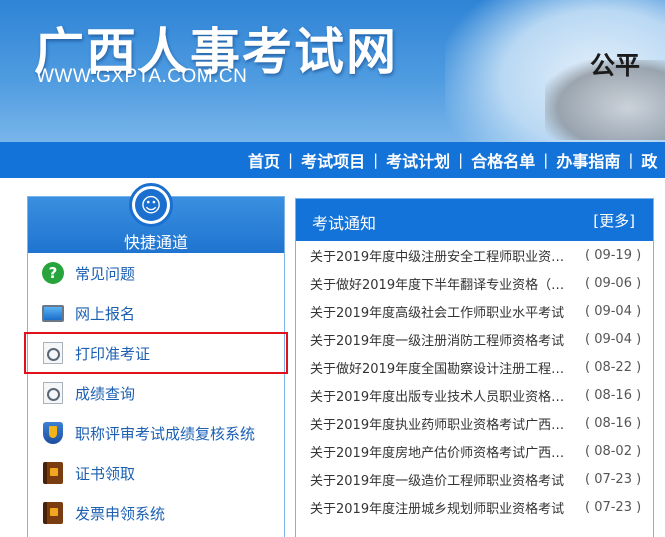 The height and width of the screenshot is (537, 665). Describe the element at coordinates (442, 395) in the screenshot. I see `notice-title: 关于2019年度出版专业技术人员职业资格考试` at that location.